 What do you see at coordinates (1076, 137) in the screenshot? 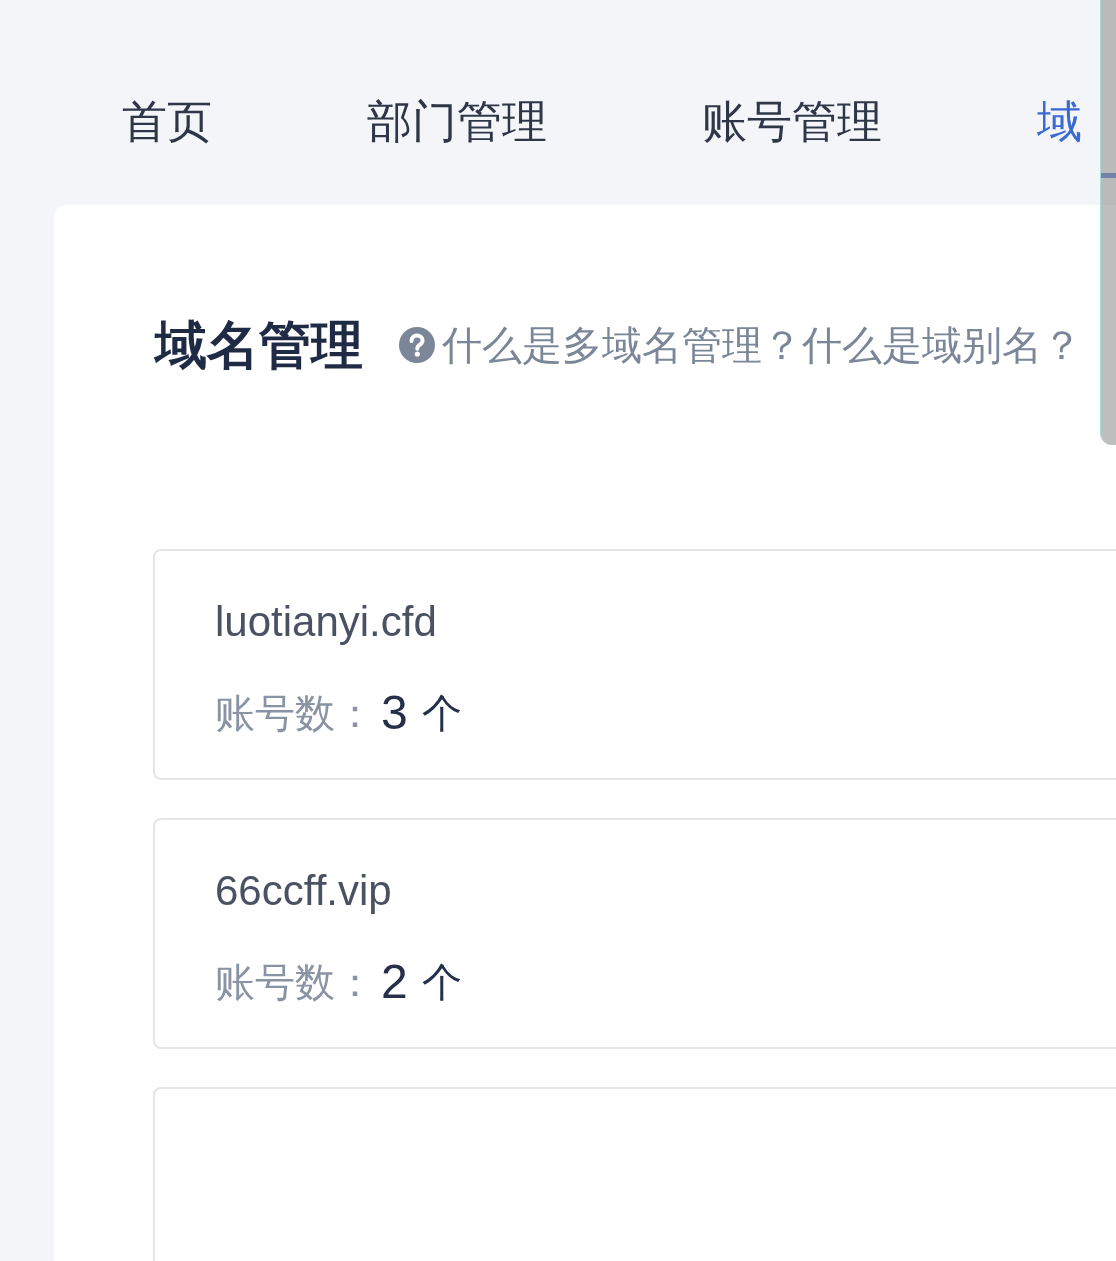
I see `tab: 域` at bounding box center [1076, 137].